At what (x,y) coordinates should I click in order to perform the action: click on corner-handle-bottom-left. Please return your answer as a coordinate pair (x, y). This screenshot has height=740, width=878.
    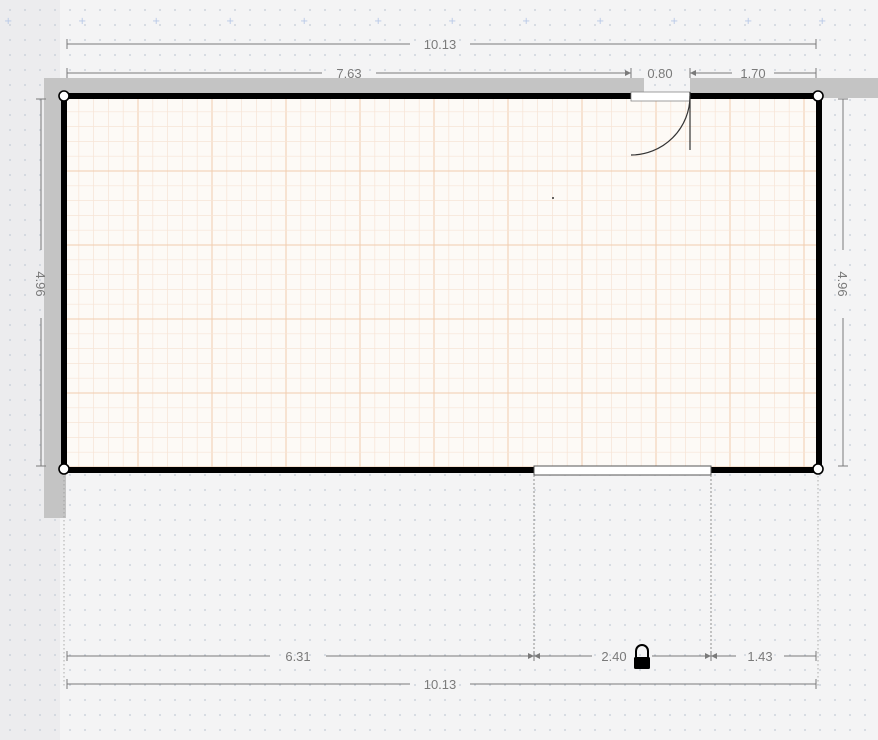
    Looking at the image, I should click on (64, 469).